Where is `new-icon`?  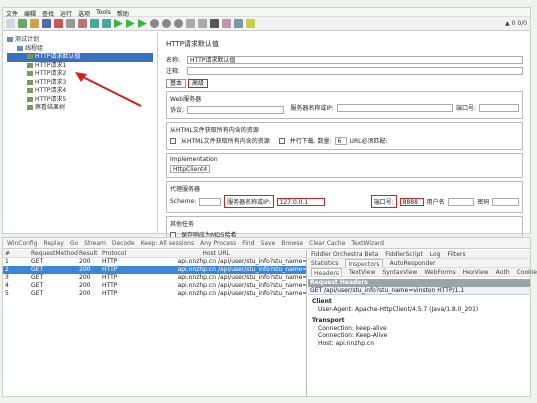 new-icon is located at coordinates (10, 23).